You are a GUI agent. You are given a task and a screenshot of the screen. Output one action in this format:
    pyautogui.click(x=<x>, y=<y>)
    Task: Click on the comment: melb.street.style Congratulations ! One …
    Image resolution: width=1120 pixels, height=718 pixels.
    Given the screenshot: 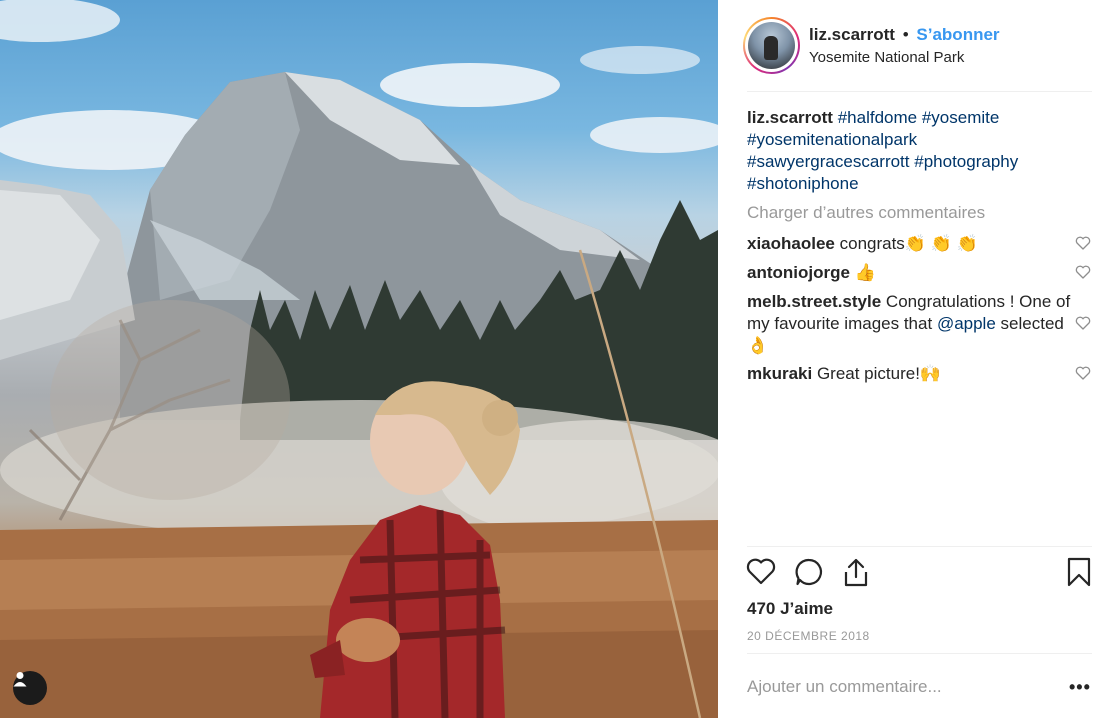 What is the action you would take?
    pyautogui.click(x=912, y=324)
    